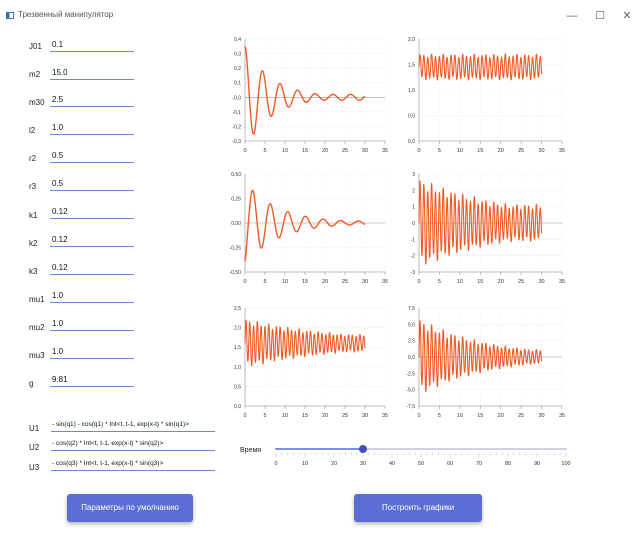 The image size is (640, 556). Describe the element at coordinates (236, 200) in the screenshot. I see `y-tick-label: 0,25` at that location.